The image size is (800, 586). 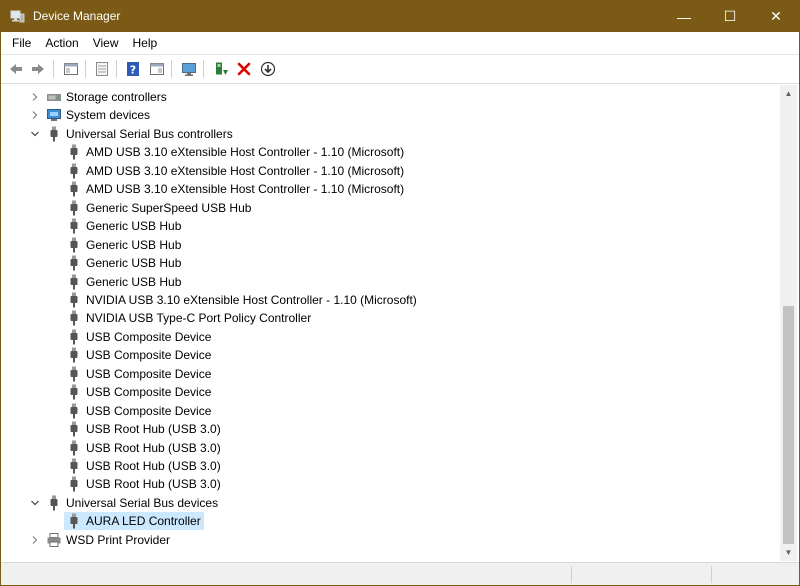 What do you see at coordinates (400, 573) in the screenshot?
I see `status-bar` at bounding box center [400, 573].